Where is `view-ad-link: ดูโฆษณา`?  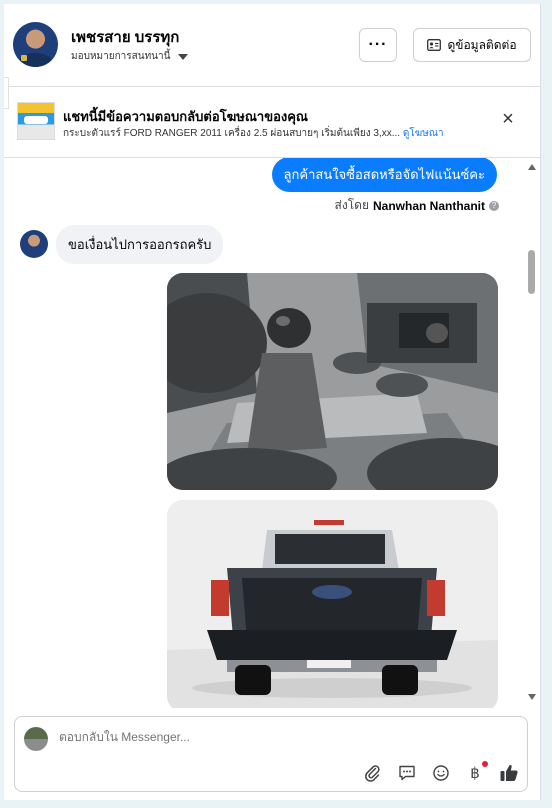
view-ad-link: ดูโฆษณา is located at coordinates (423, 133).